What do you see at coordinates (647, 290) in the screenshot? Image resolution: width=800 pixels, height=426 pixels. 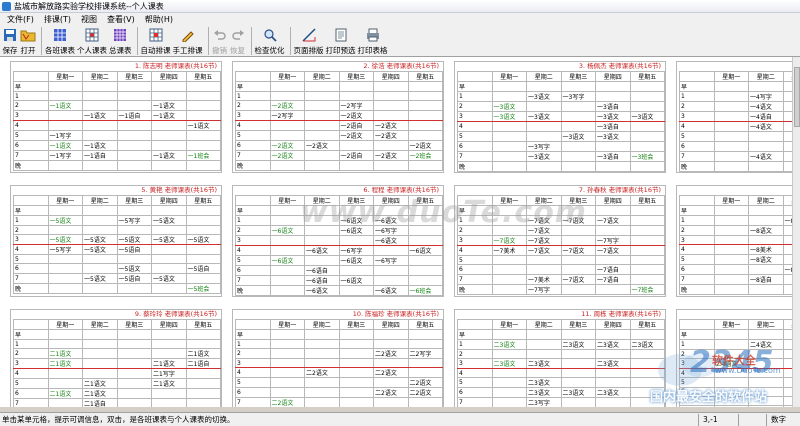 I see `schedule-cell: 一7班会` at bounding box center [647, 290].